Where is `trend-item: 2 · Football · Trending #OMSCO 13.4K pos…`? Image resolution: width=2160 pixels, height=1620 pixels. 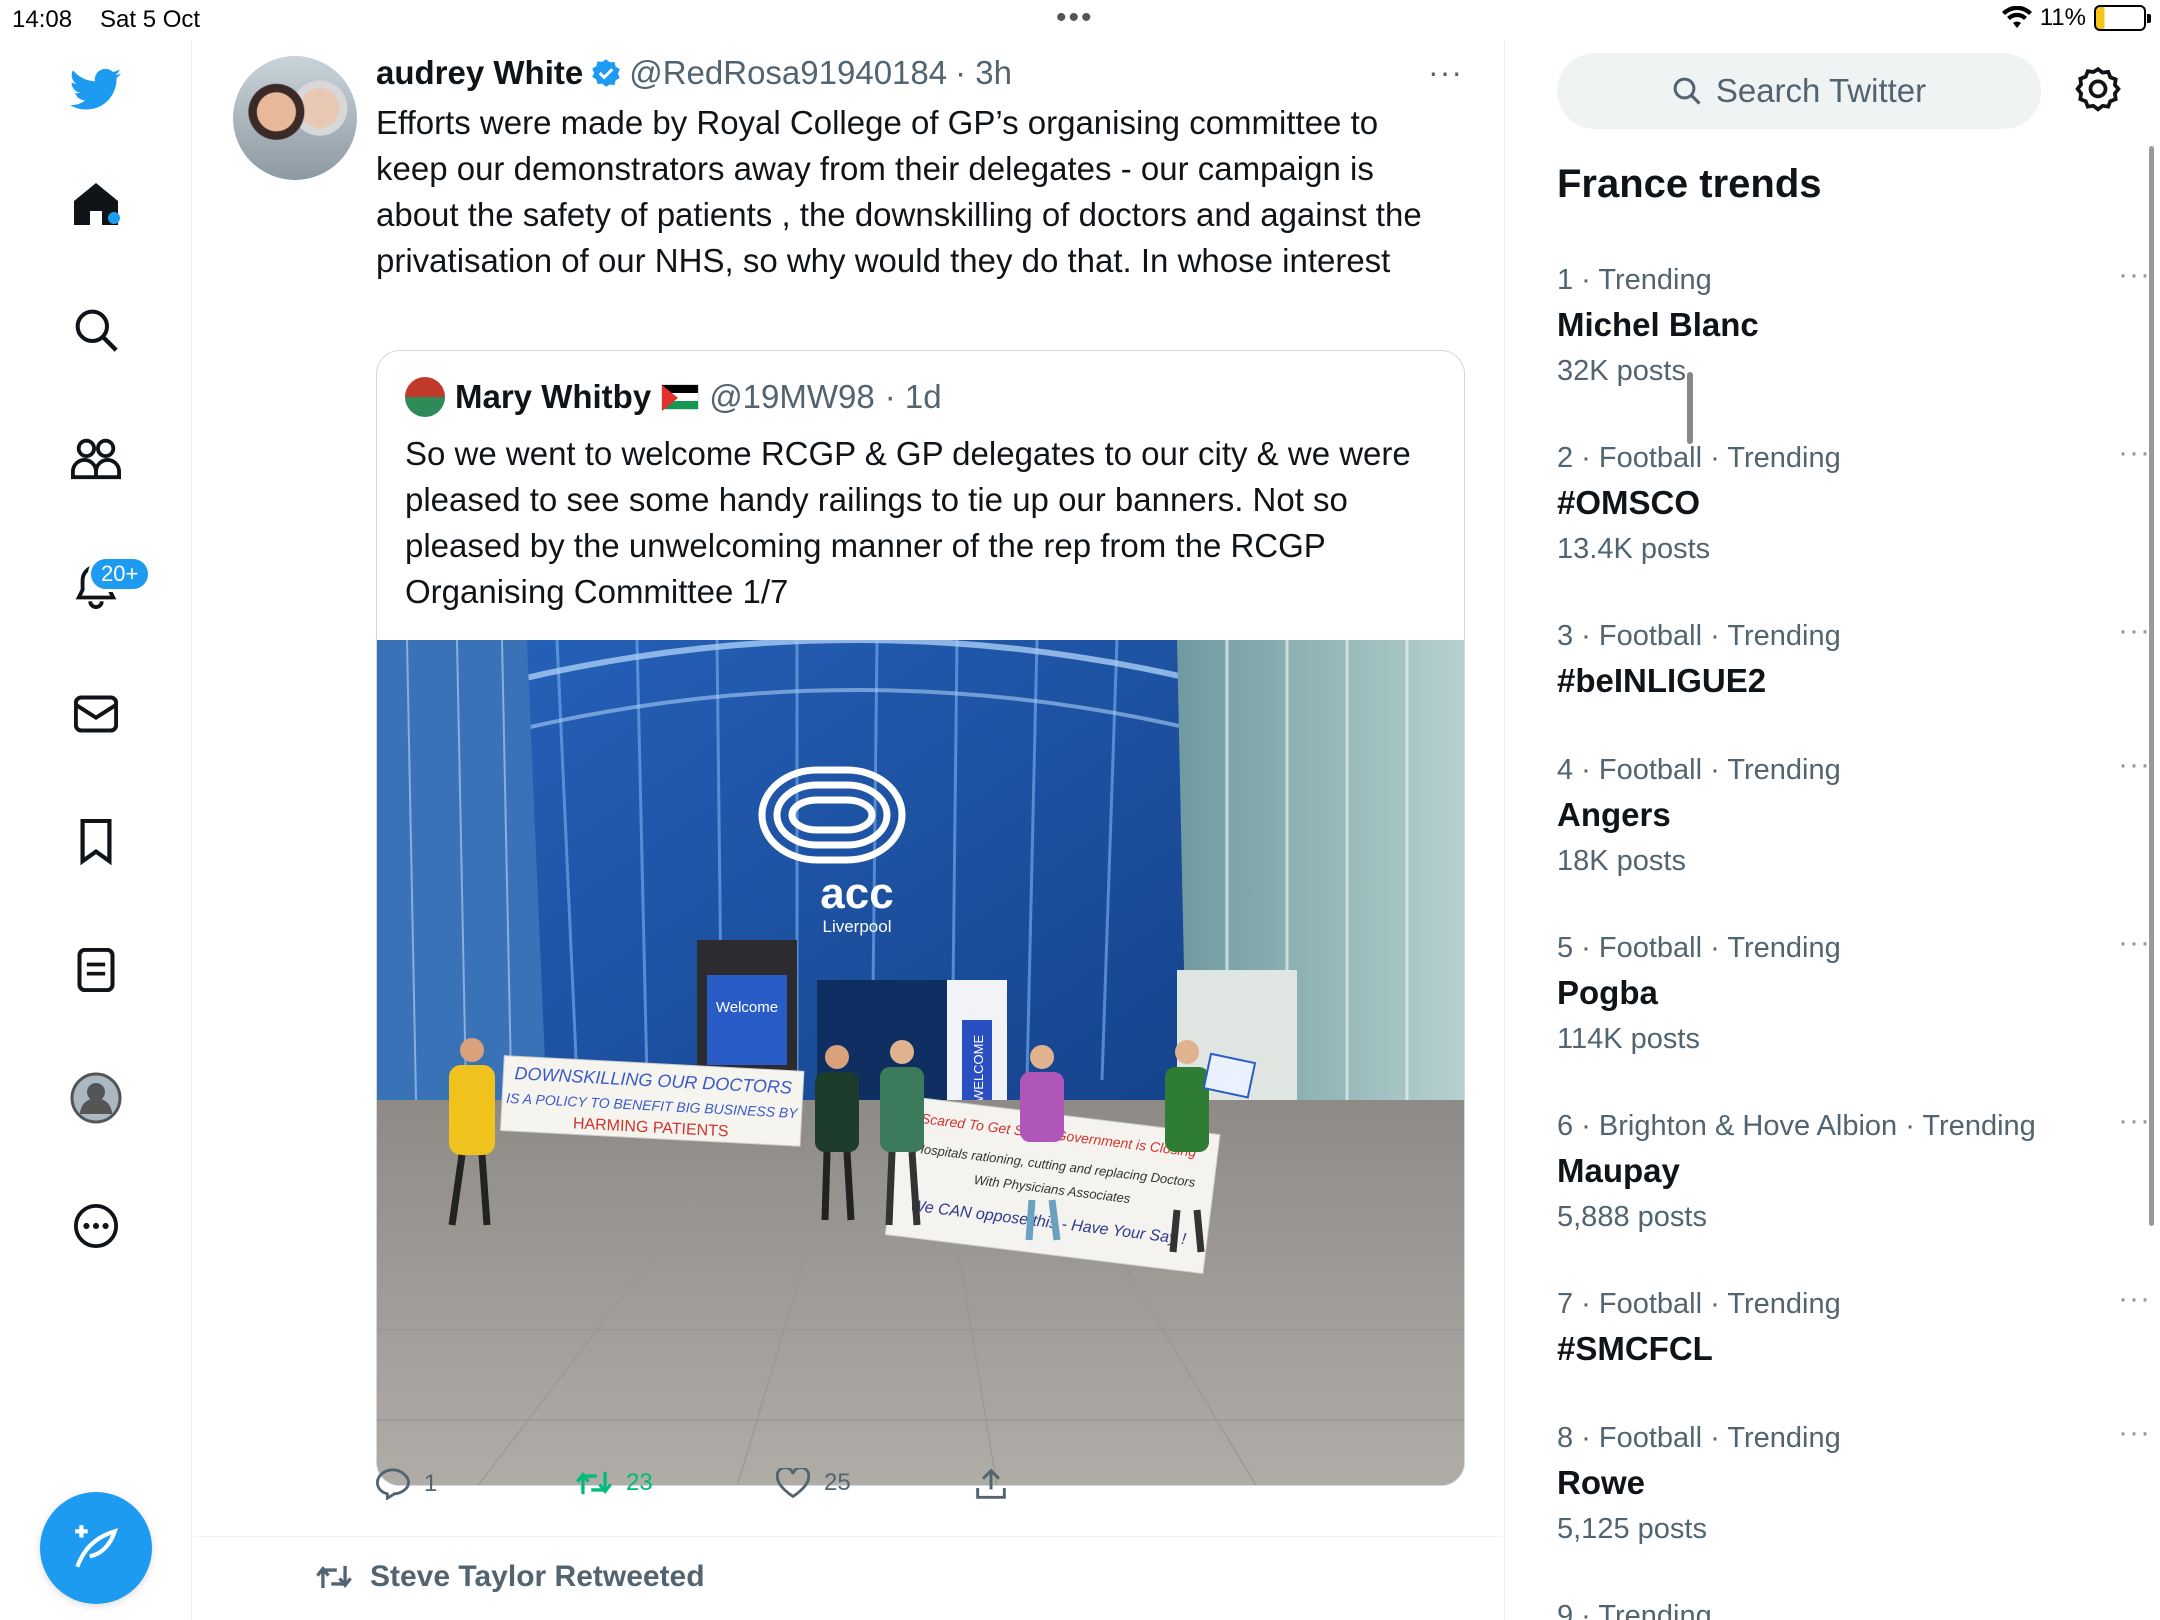 trend-item: 2 · Football · Trending #OMSCO 13.4K pos… is located at coordinates (1853, 521).